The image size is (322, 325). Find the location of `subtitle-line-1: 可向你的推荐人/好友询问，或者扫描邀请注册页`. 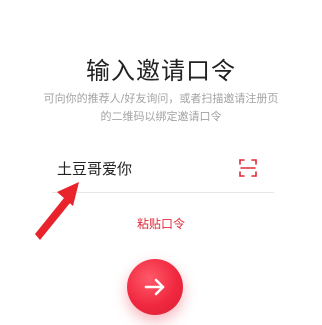

subtitle-line-1: 可向你的推荐人/好友询问，或者扫描邀请注册页 is located at coordinates (161, 98).